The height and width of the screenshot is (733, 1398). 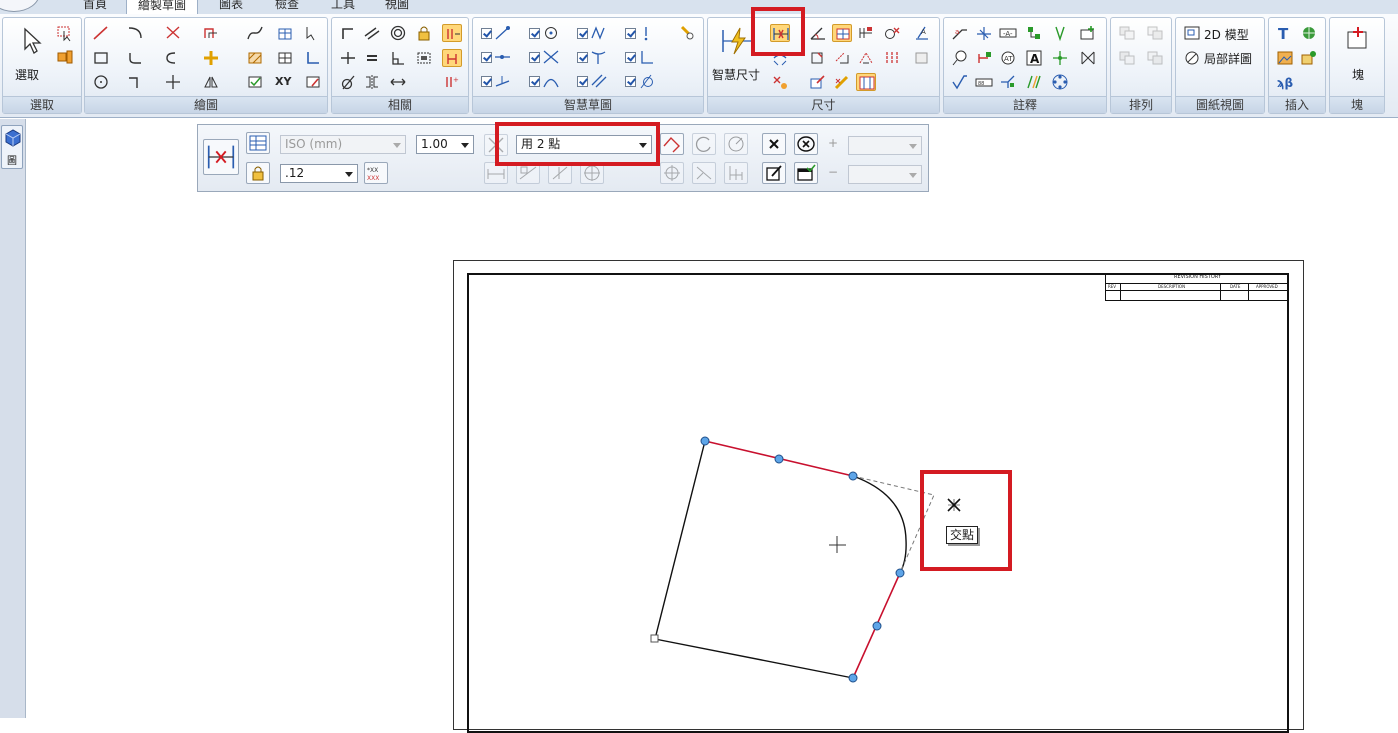 I want to click on select-tool-button, so click(x=32, y=41).